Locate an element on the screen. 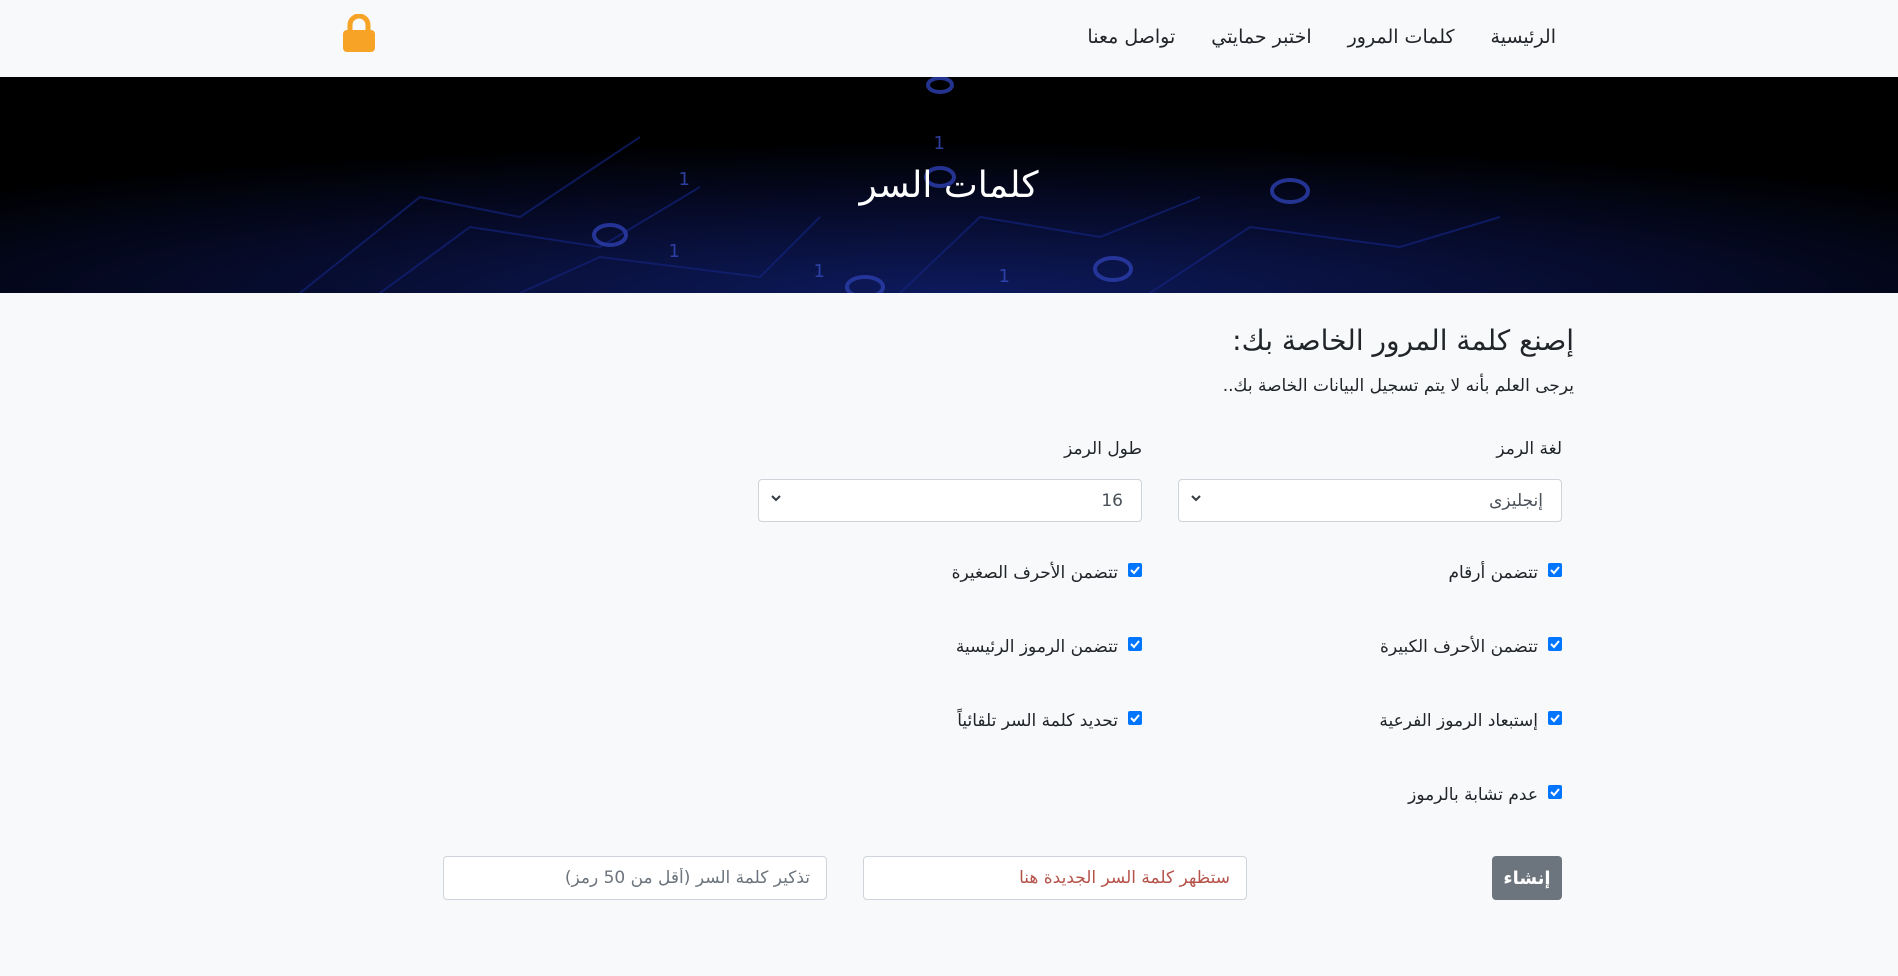  option-label: تحديد كلمة السر تلقائياً is located at coordinates (1037, 721).